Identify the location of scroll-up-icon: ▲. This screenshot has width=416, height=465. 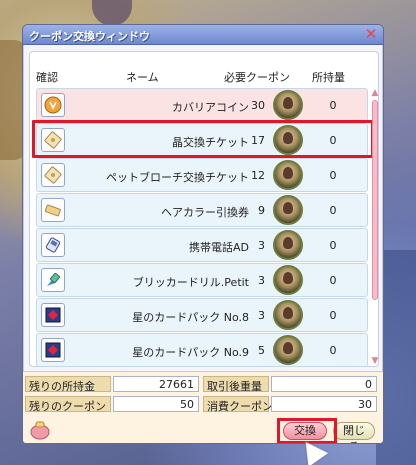
(375, 93).